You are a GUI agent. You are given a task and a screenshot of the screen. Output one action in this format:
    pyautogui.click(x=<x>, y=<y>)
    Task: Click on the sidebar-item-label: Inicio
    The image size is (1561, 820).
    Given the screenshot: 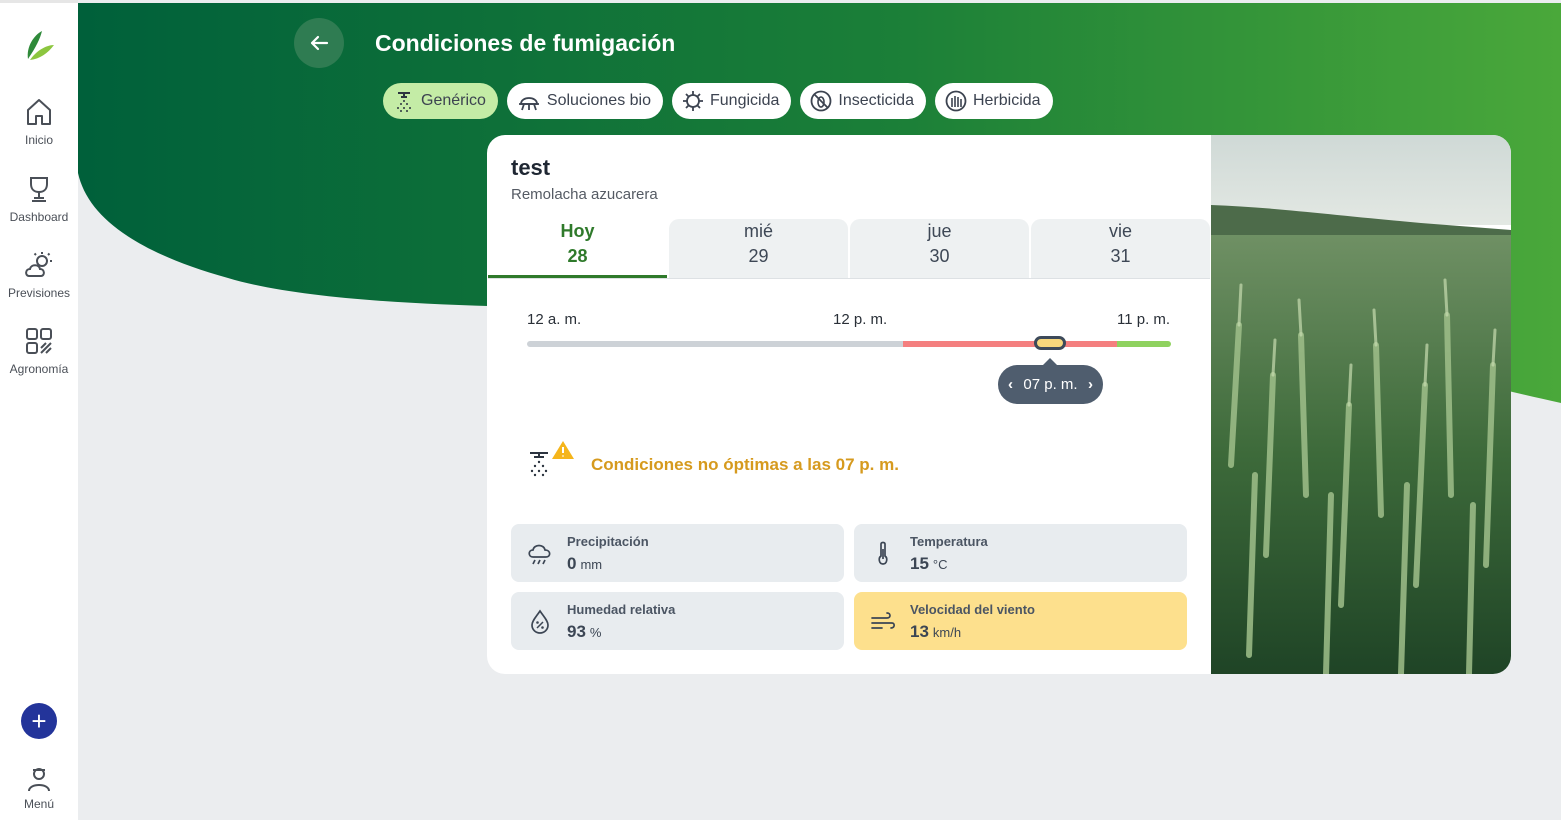 What is the action you would take?
    pyautogui.click(x=38, y=140)
    